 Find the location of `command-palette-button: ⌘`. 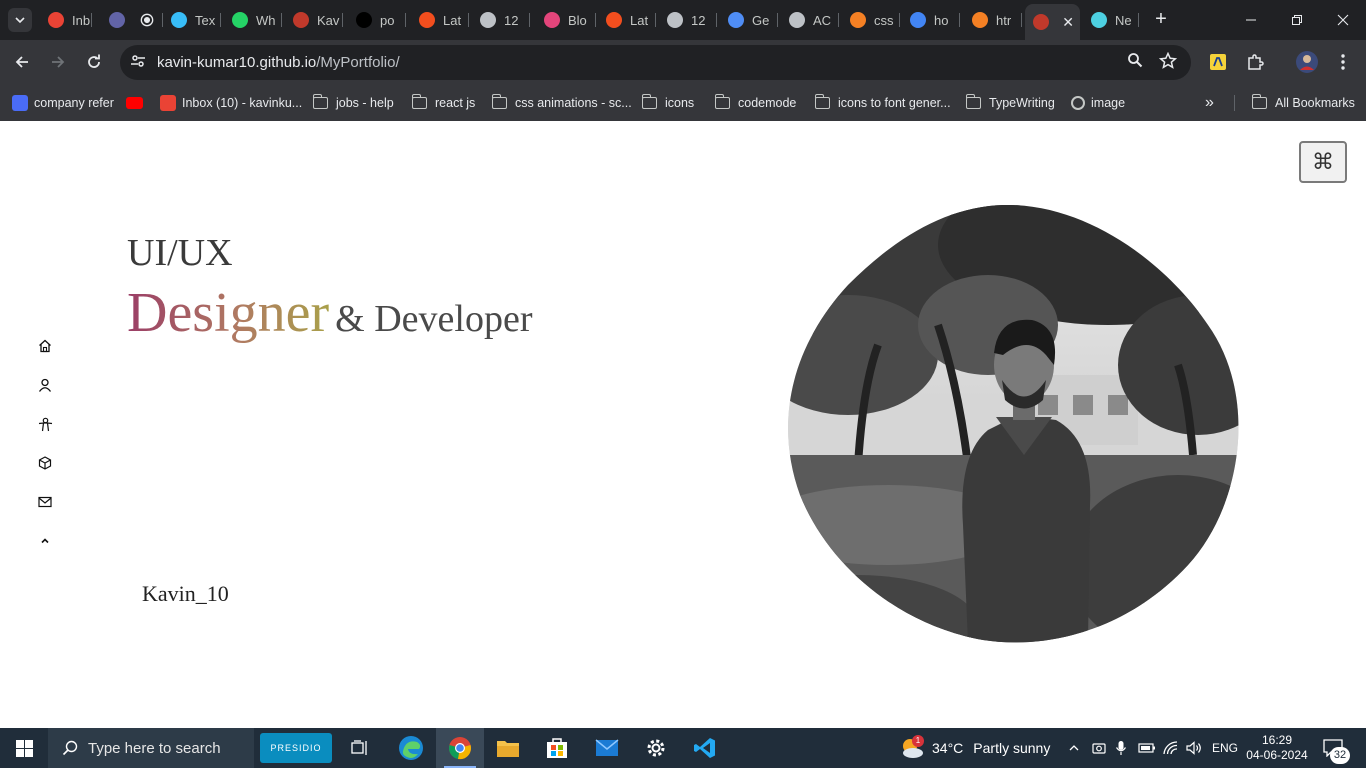

command-palette-button: ⌘ is located at coordinates (1323, 162).